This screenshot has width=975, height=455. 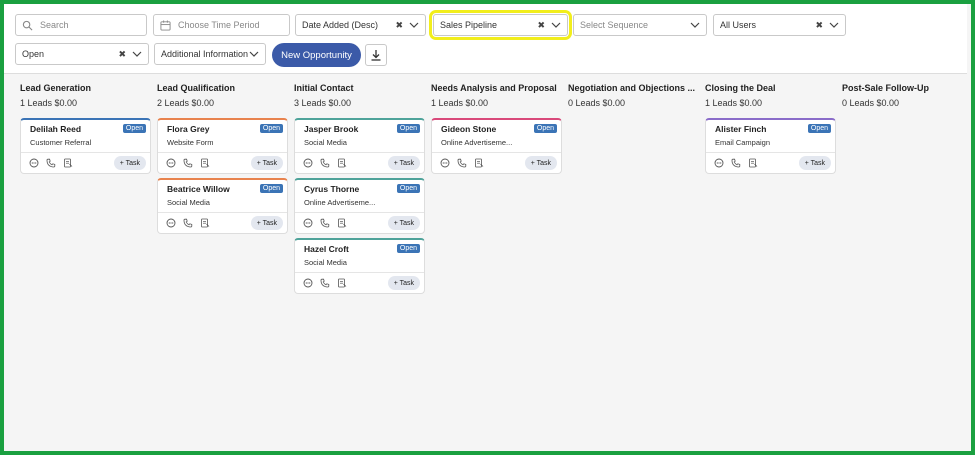 What do you see at coordinates (743, 142) in the screenshot?
I see `lead-source: Email Campaign` at bounding box center [743, 142].